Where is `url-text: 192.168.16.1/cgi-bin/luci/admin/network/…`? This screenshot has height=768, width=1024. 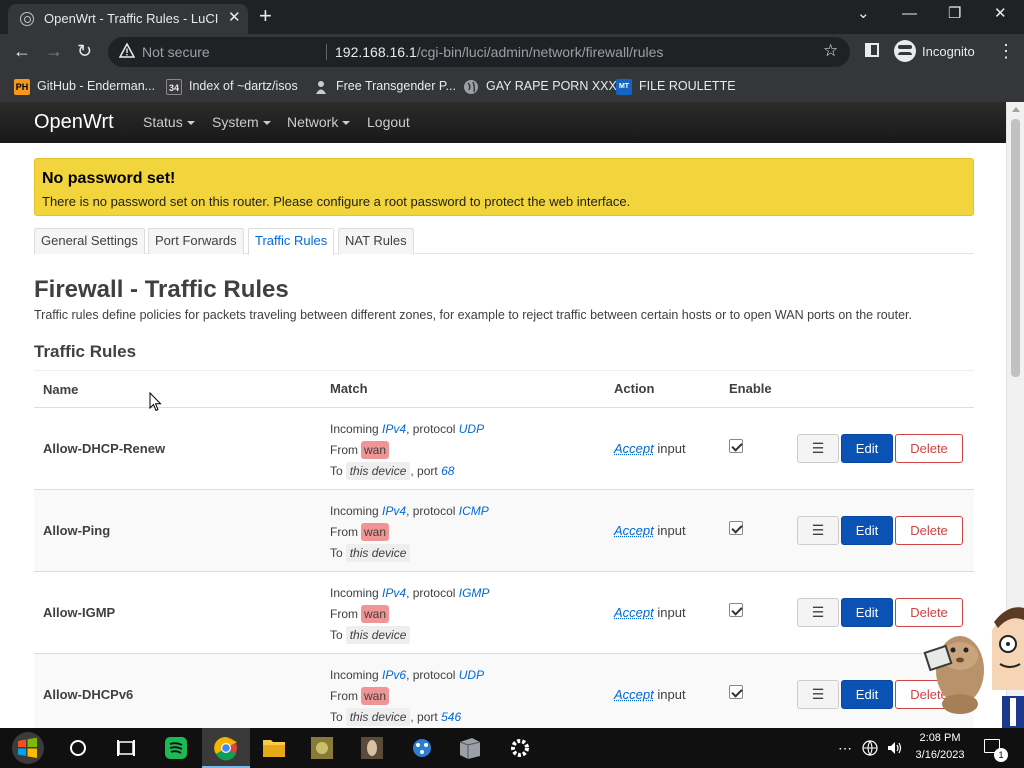 url-text: 192.168.16.1/cgi-bin/luci/admin/network/… is located at coordinates (499, 52).